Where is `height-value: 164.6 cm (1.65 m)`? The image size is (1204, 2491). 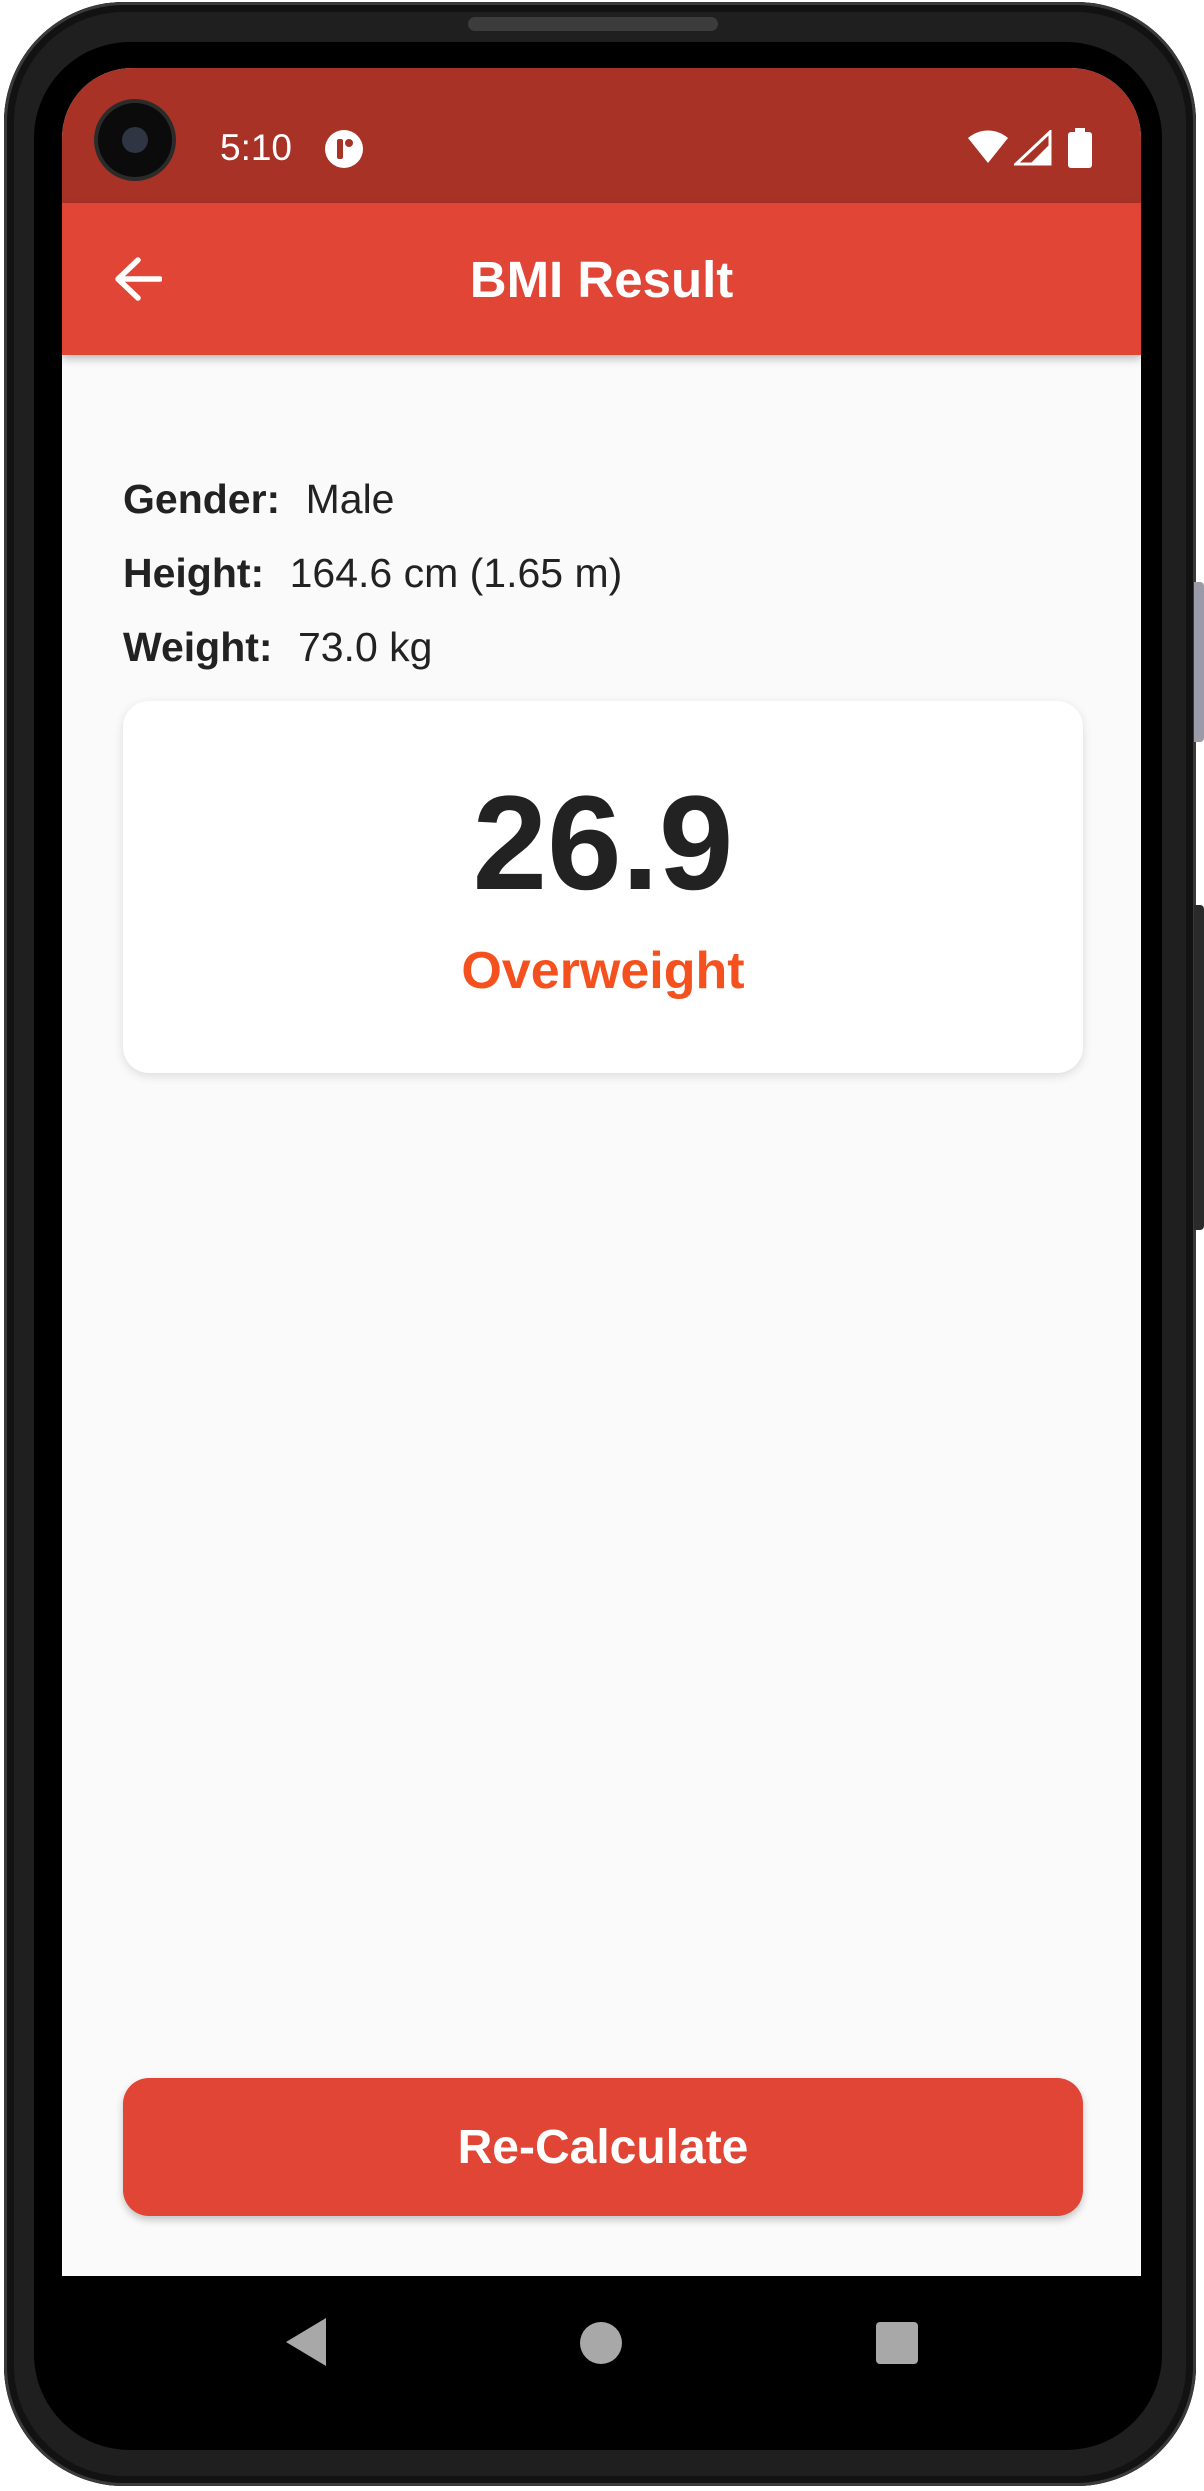
height-value: 164.6 cm (1.65 m) is located at coordinates (456, 573).